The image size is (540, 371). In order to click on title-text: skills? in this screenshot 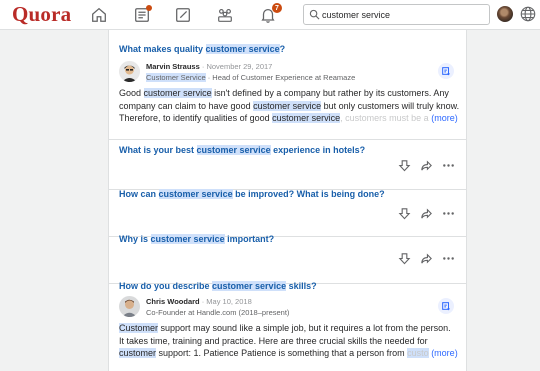, I will do `click(301, 286)`.